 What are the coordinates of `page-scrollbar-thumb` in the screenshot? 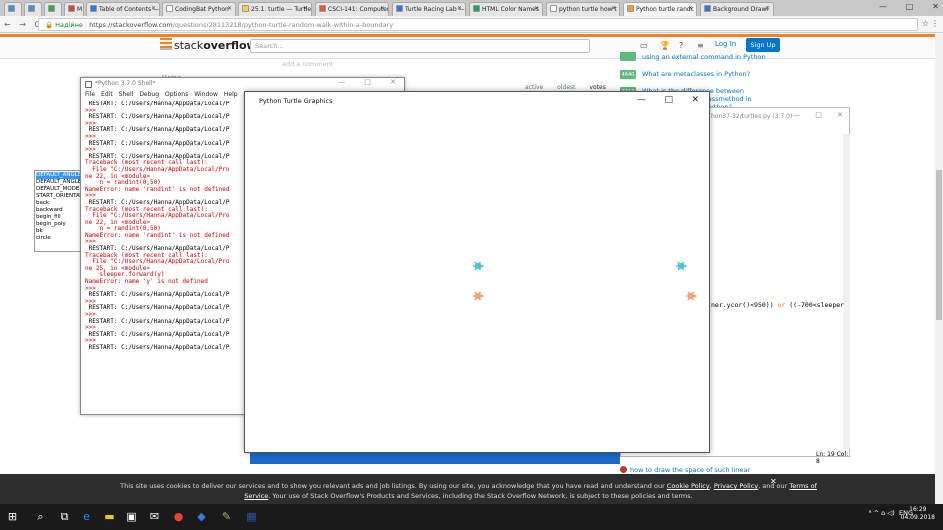 It's located at (939, 245).